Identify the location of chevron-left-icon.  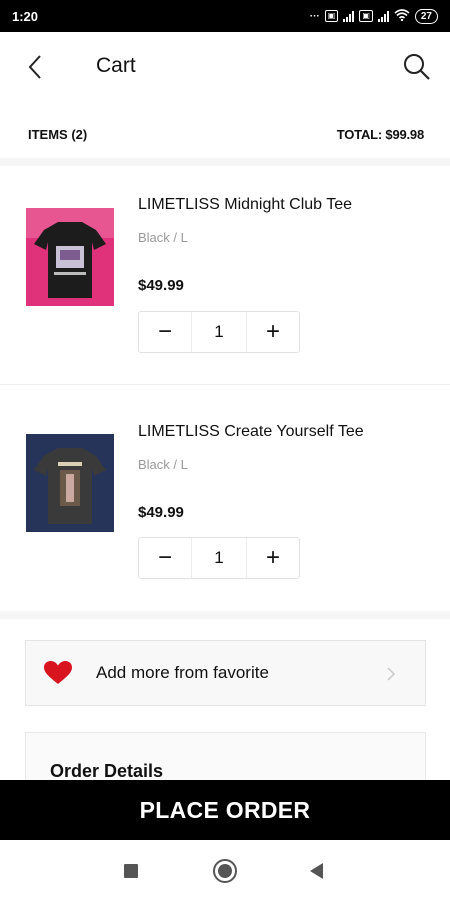
(34, 67).